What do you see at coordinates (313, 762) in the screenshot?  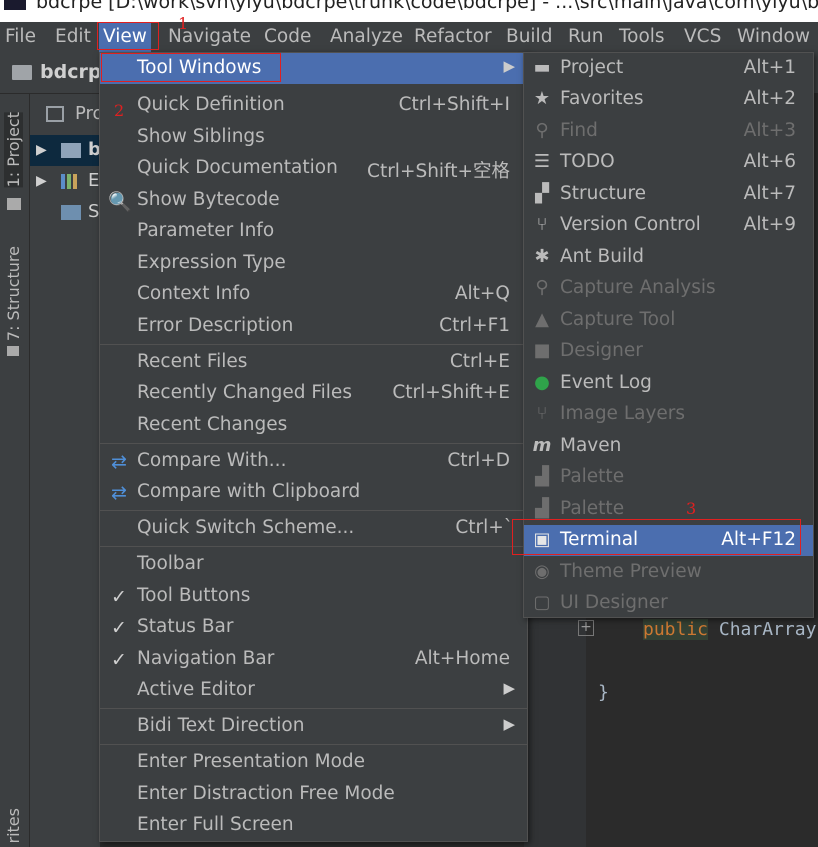 I see `menu-item-presentation-mode: Enter Presentation Mode` at bounding box center [313, 762].